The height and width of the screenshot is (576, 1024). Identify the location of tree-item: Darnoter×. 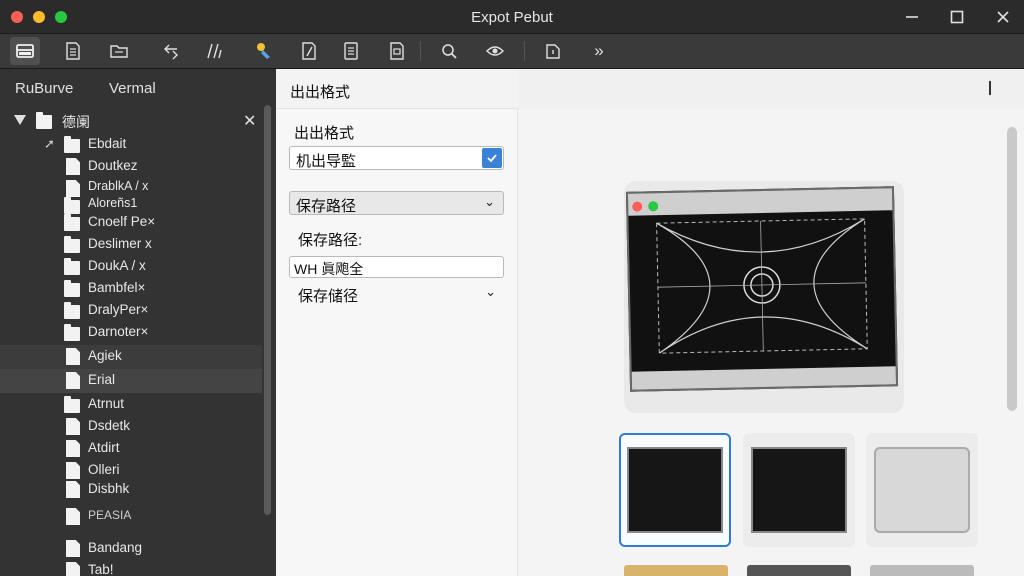
(131, 332).